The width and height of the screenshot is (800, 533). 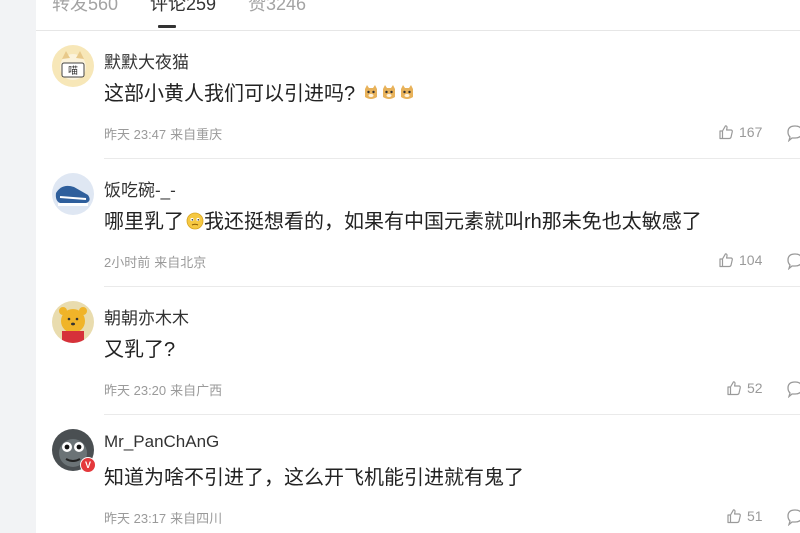 I want to click on tab-comments: 评论259, so click(x=183, y=8).